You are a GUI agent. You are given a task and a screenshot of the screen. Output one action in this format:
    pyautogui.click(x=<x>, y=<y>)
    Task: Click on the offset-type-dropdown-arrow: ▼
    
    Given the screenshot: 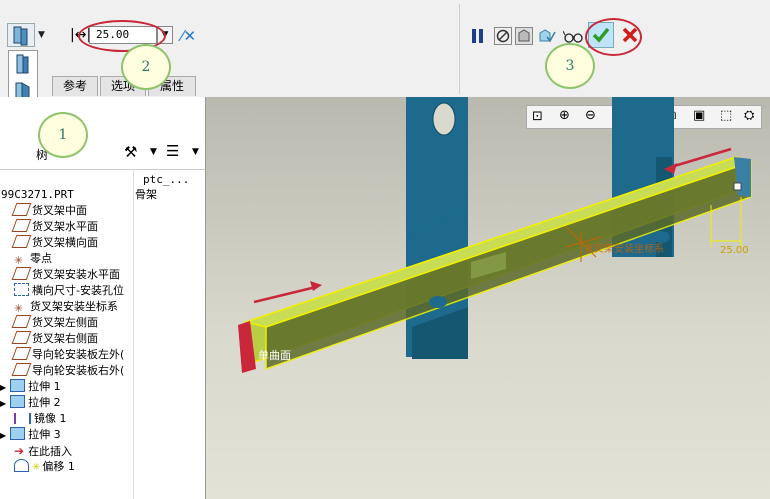 What is the action you would take?
    pyautogui.click(x=41, y=35)
    